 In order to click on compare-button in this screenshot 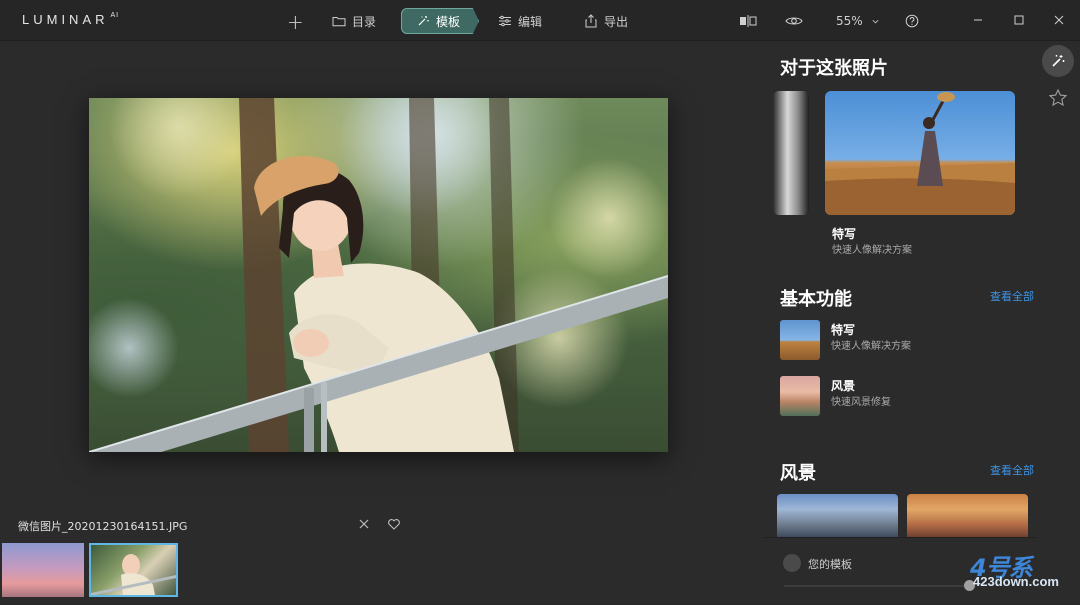, I will do `click(748, 21)`.